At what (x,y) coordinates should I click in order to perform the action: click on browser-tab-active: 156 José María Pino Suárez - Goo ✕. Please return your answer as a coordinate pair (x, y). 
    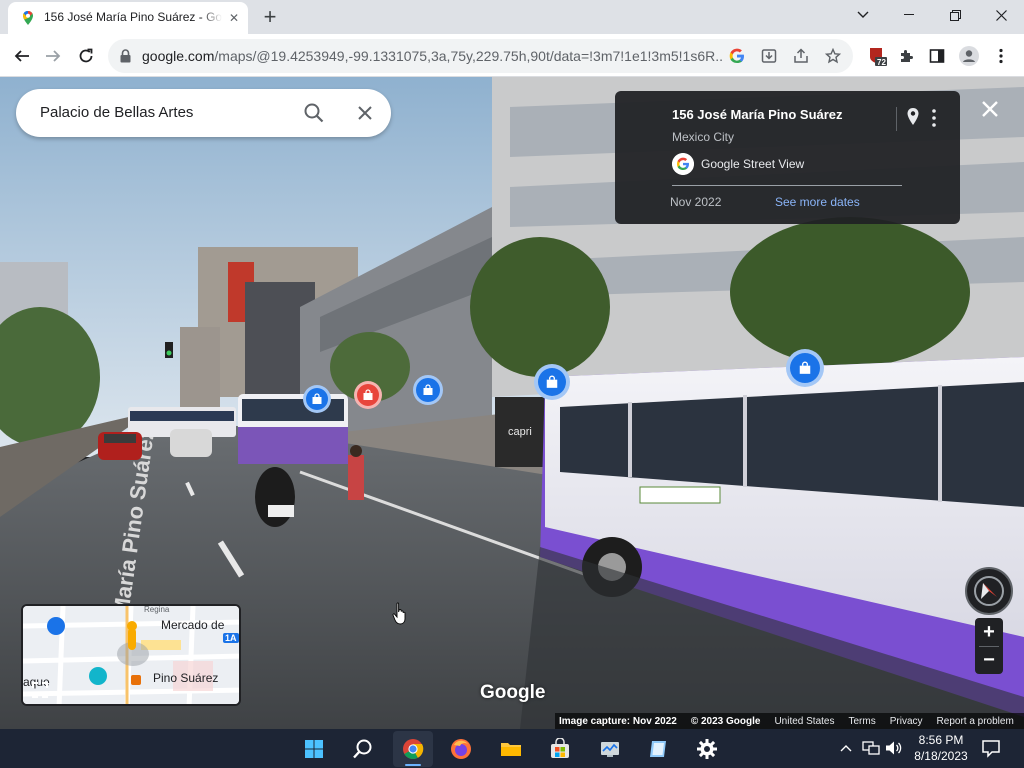
    Looking at the image, I should click on (128, 18).